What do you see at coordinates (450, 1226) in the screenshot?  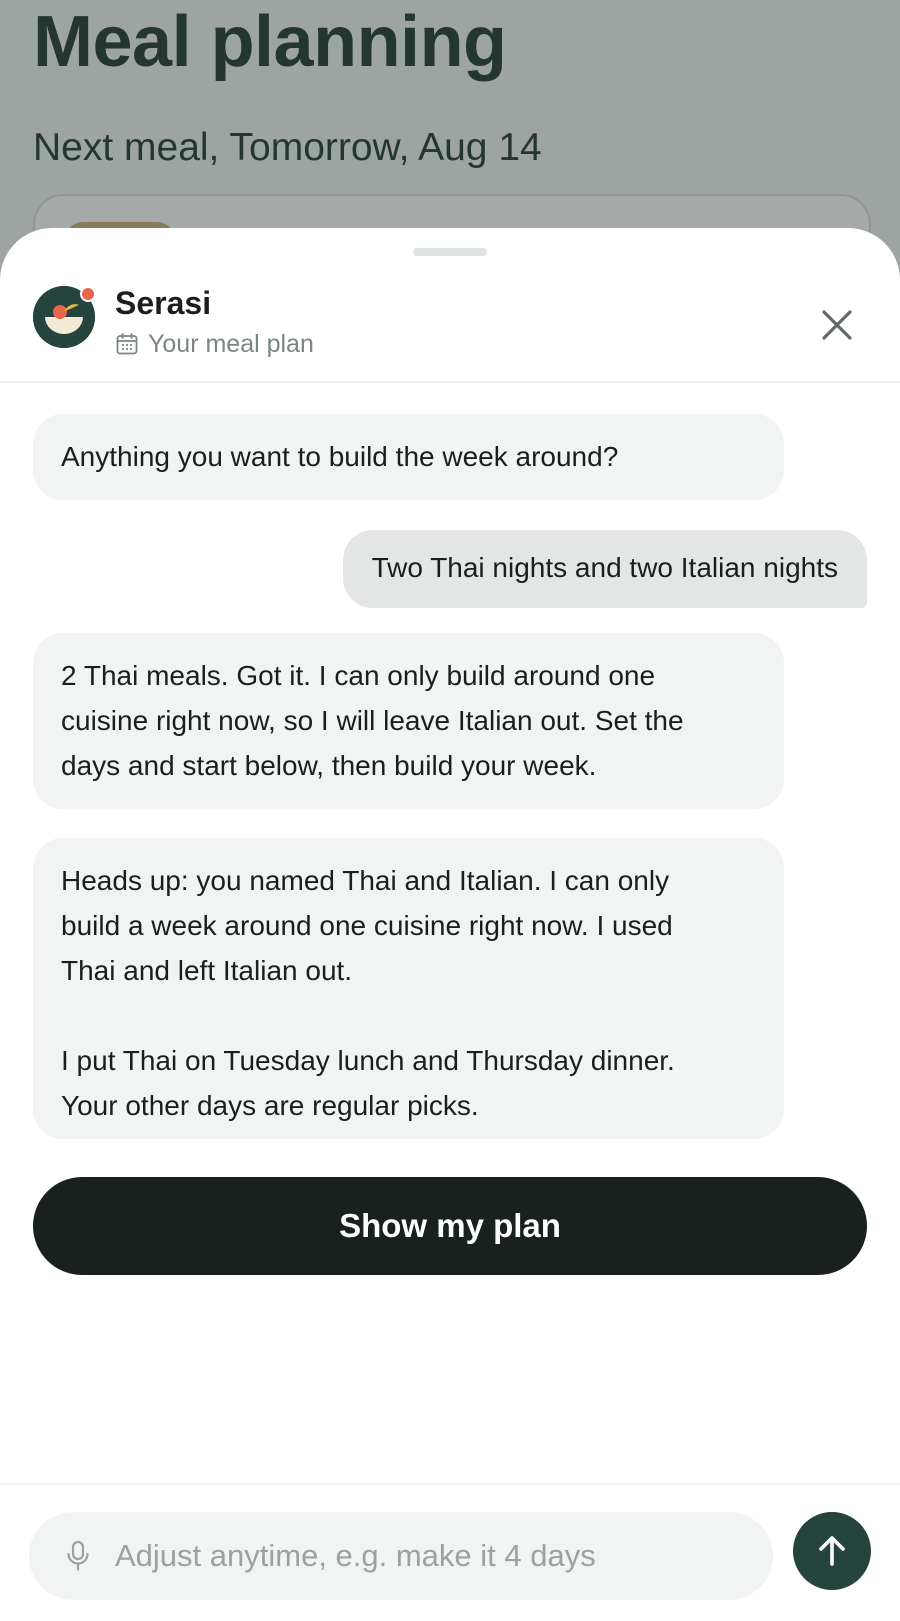 I see `show-plan-button: Show my plan` at bounding box center [450, 1226].